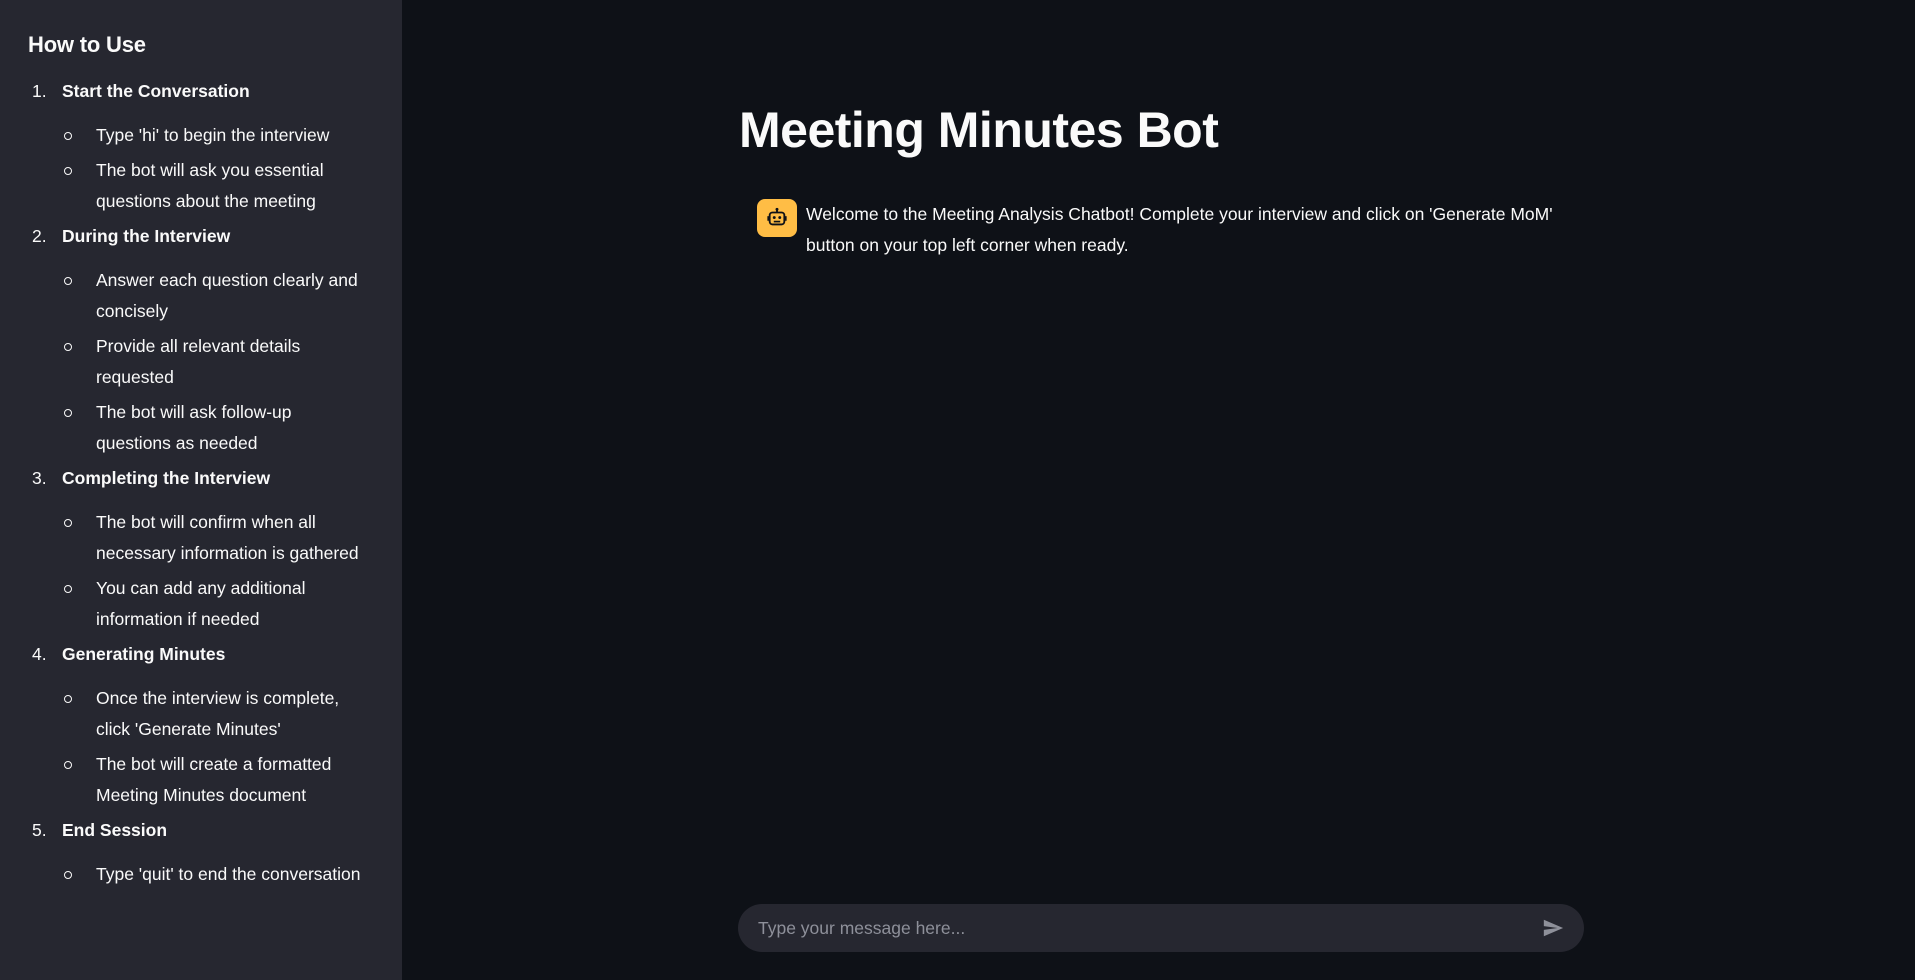 The width and height of the screenshot is (1915, 980). Describe the element at coordinates (115, 830) in the screenshot. I see `step-title: End Session` at that location.